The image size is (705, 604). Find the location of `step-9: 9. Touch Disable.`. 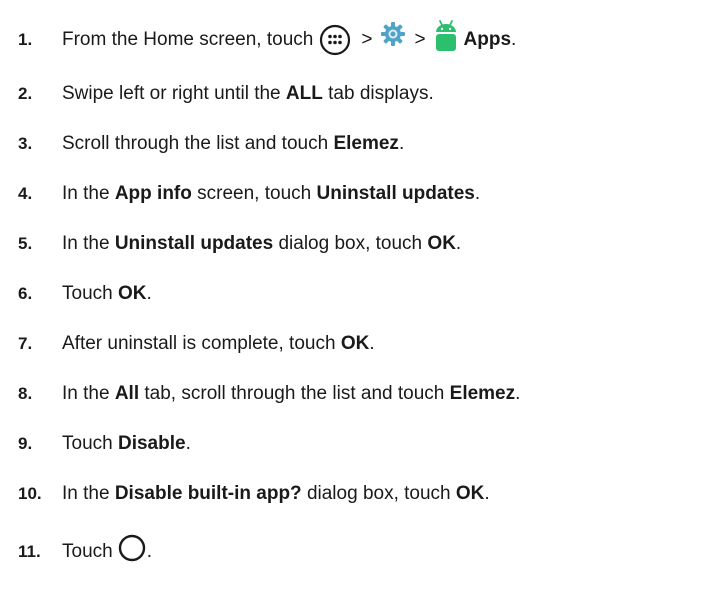

step-9: 9. Touch Disable. is located at coordinates (352, 444).